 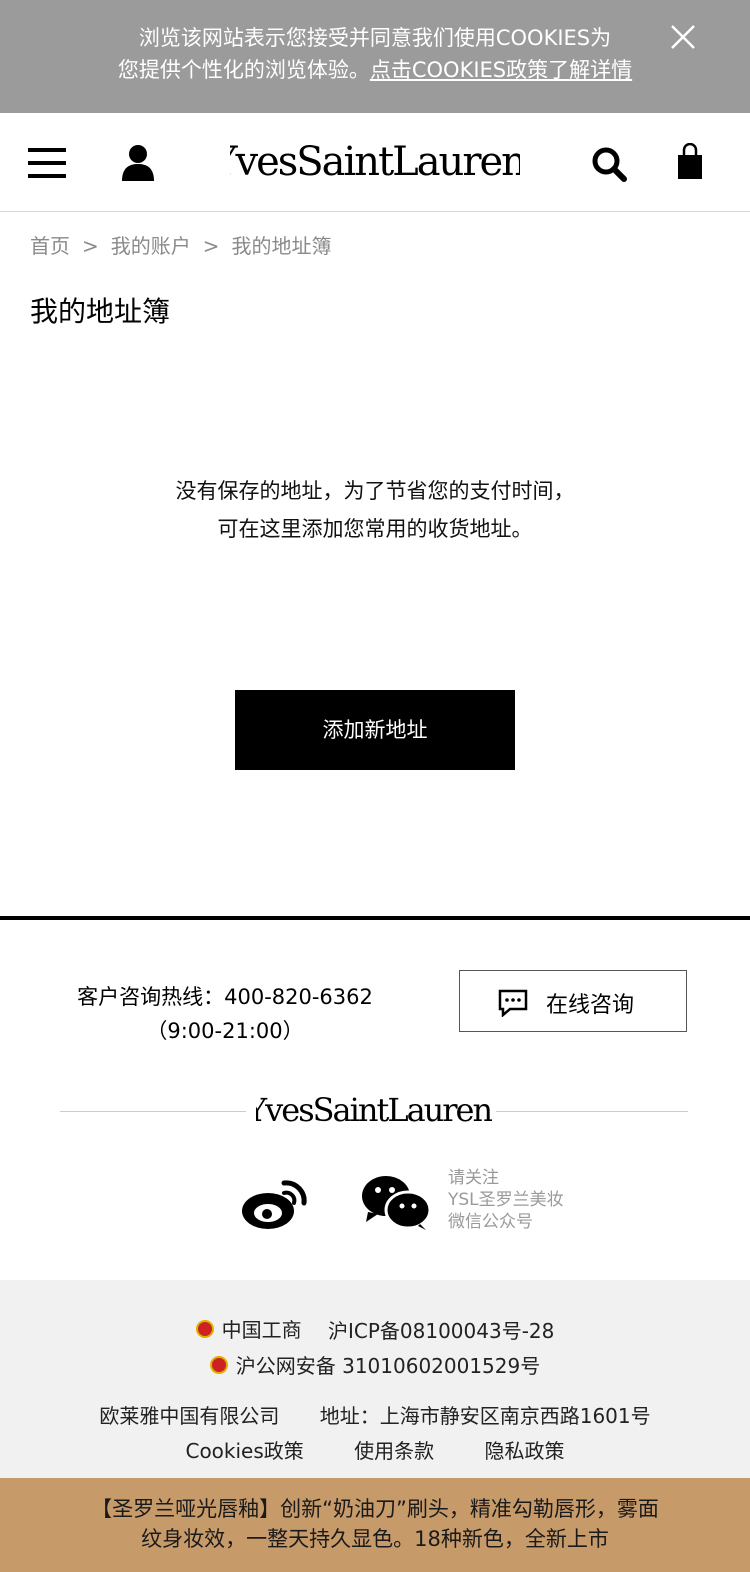 I want to click on icp-row: 中国工商 沪ICP备08100043号-28, so click(x=375, y=1329).